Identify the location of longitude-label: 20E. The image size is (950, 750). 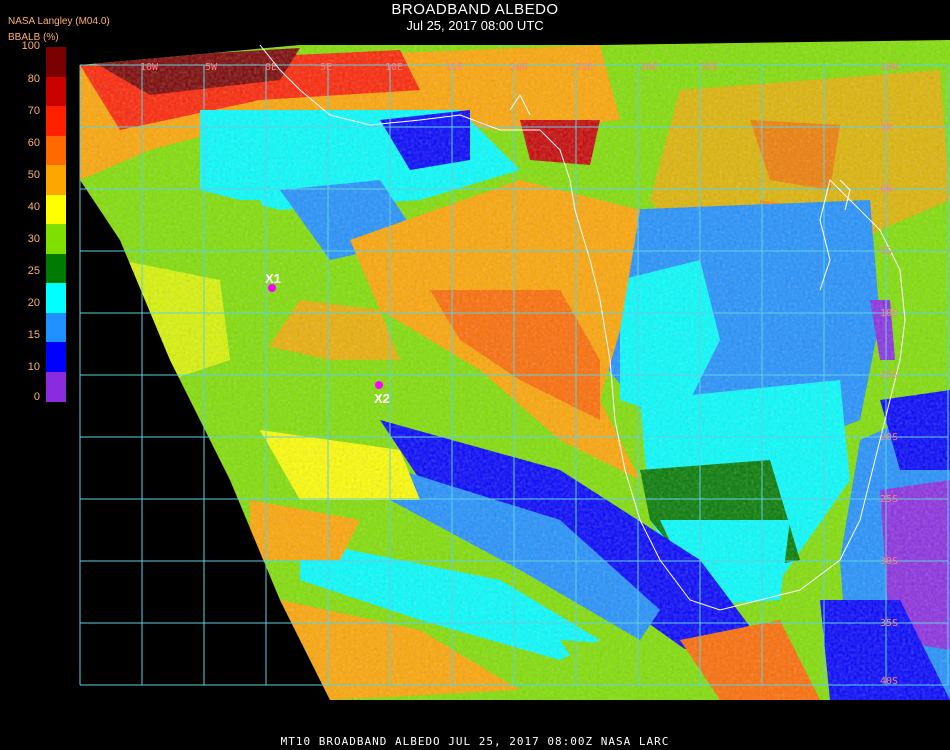
(519, 67).